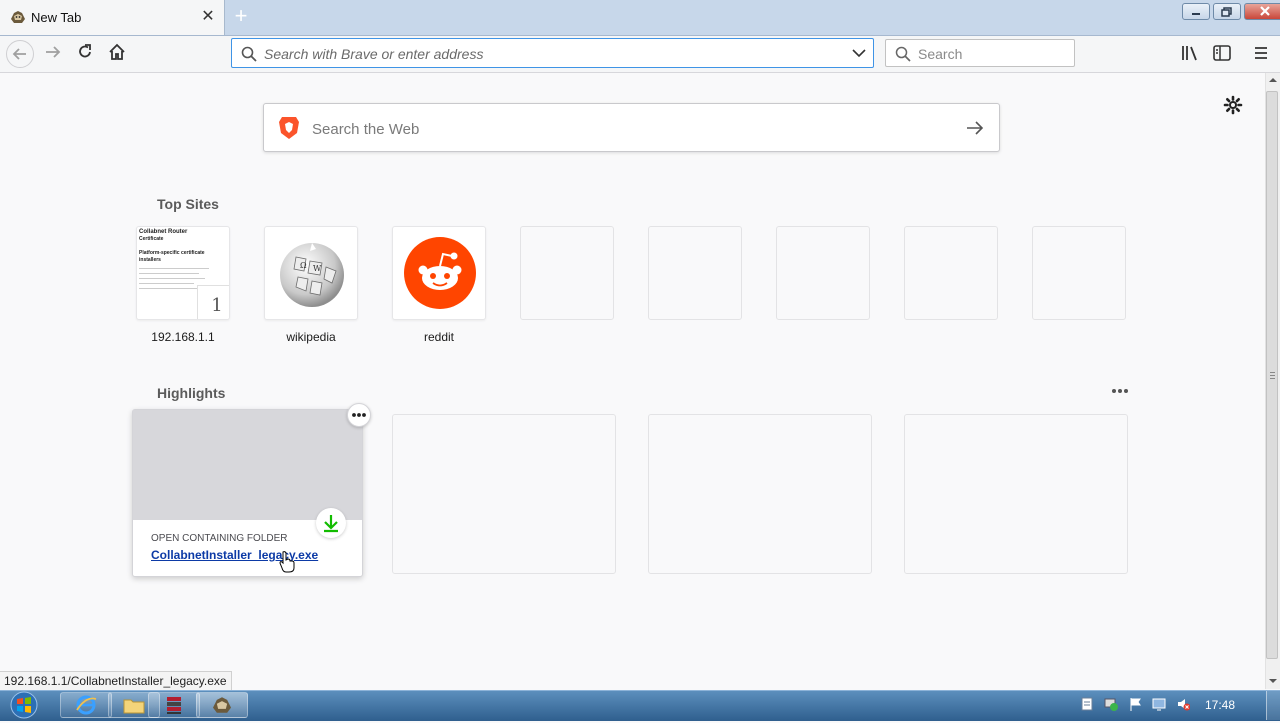  I want to click on windows-start-orb-icon, so click(24, 705).